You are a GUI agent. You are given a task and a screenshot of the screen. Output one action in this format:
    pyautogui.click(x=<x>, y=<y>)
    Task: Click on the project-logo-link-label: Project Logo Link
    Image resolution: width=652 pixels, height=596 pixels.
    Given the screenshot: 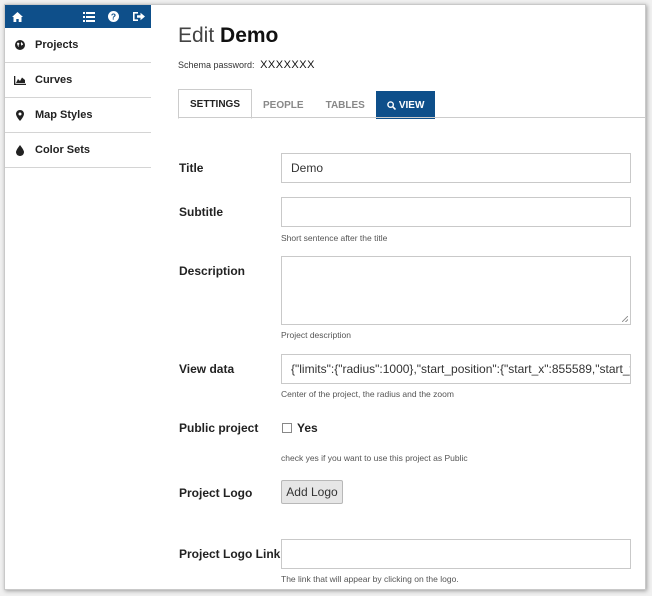 What is the action you would take?
    pyautogui.click(x=230, y=554)
    